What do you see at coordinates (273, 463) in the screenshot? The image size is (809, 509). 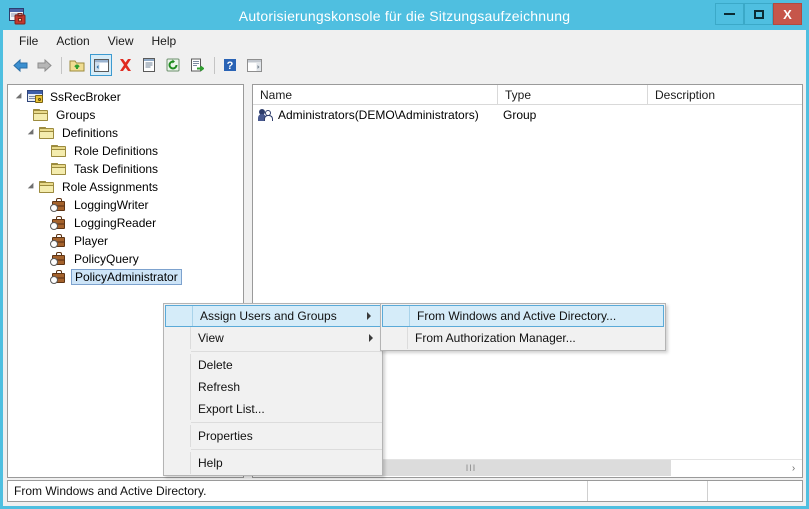 I see `menu-item-help: Help` at bounding box center [273, 463].